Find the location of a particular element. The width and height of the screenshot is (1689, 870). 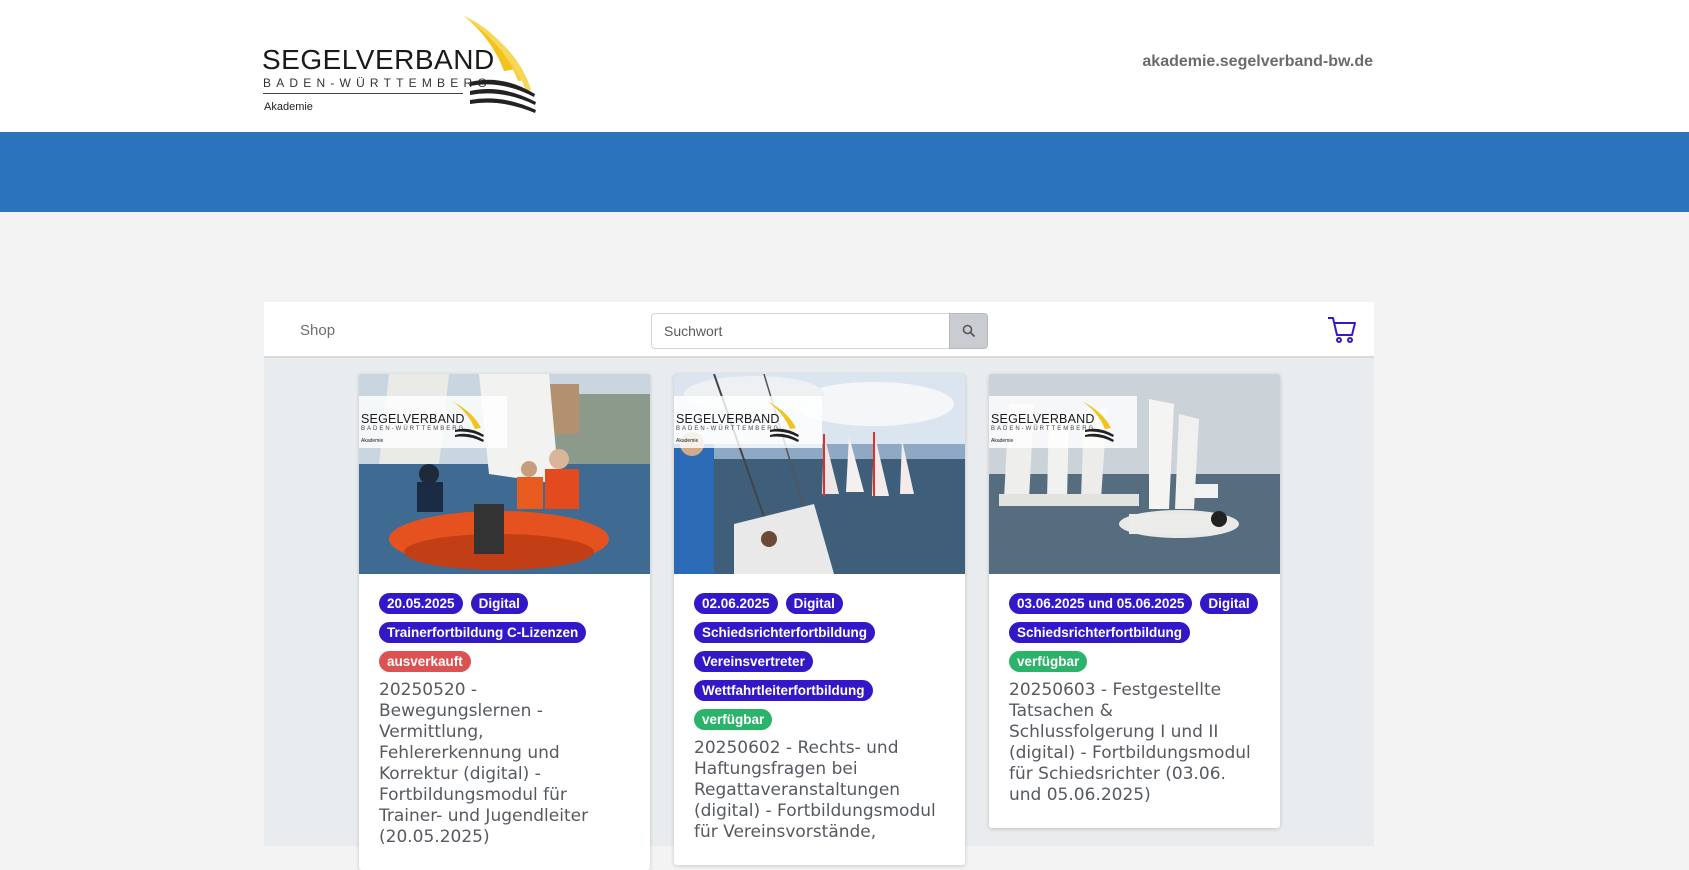

site-url: akademie.segelverband-bw.de is located at coordinates (1257, 62).